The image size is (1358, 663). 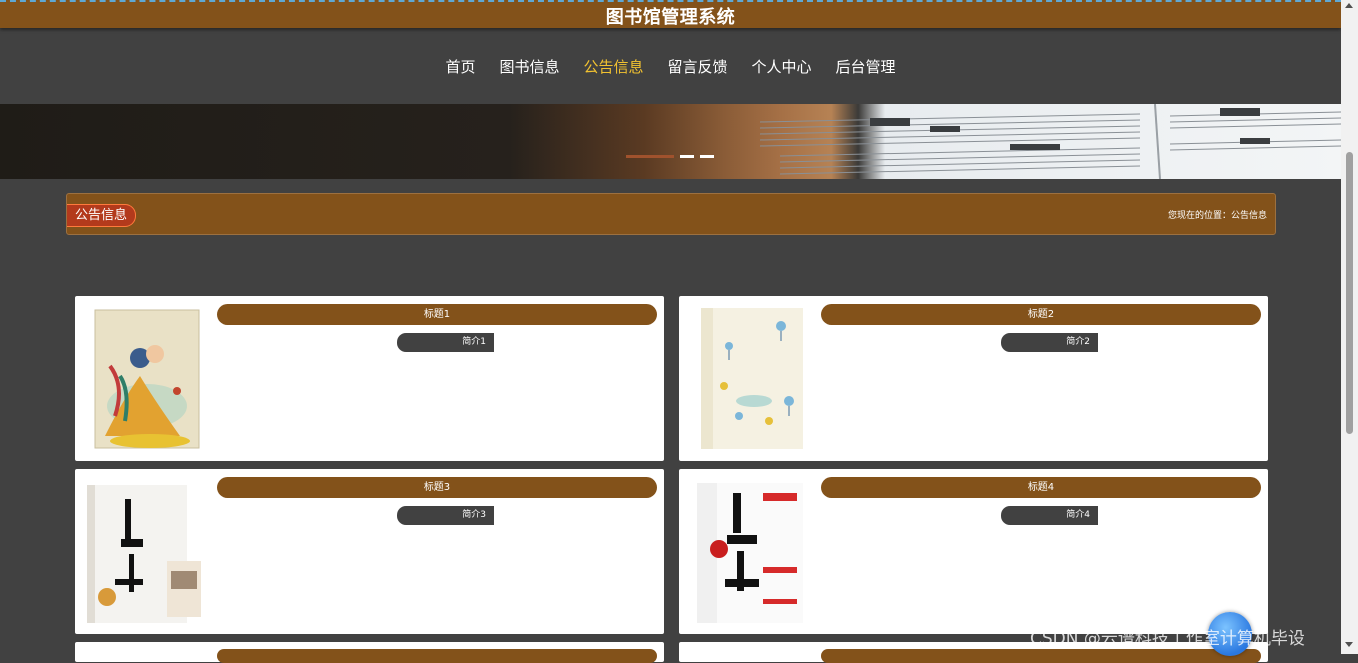 I want to click on section-tag: 公告信息, so click(x=102, y=215).